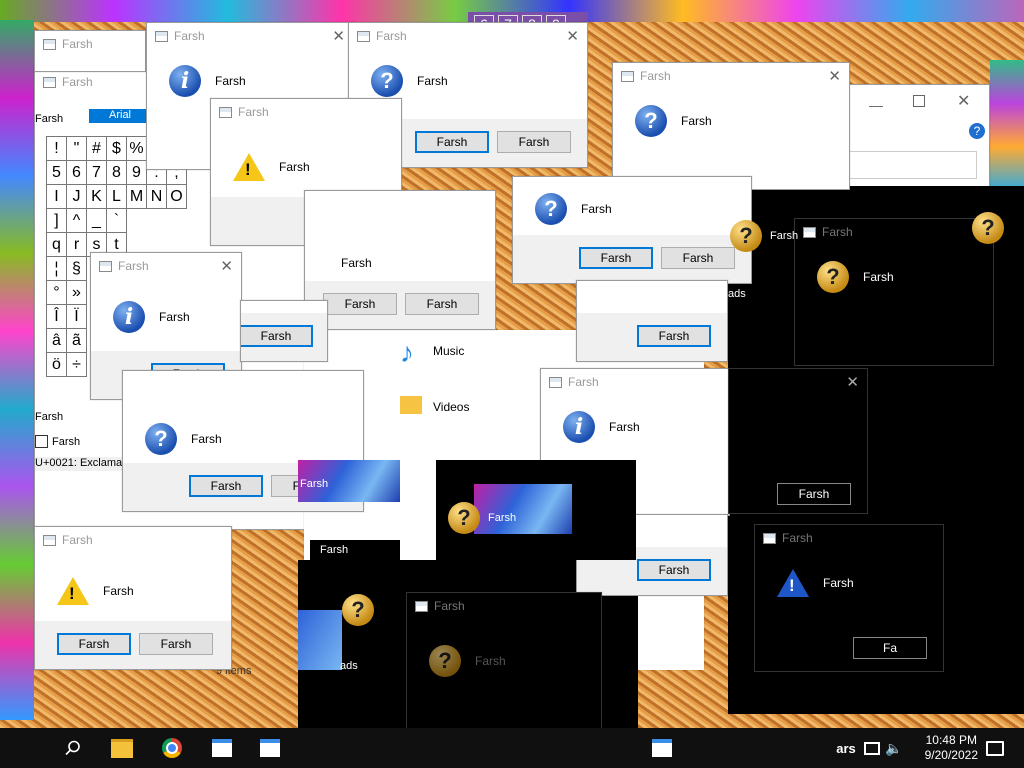 This screenshot has height=768, width=1024. I want to click on char-cell: 6, so click(76, 172).